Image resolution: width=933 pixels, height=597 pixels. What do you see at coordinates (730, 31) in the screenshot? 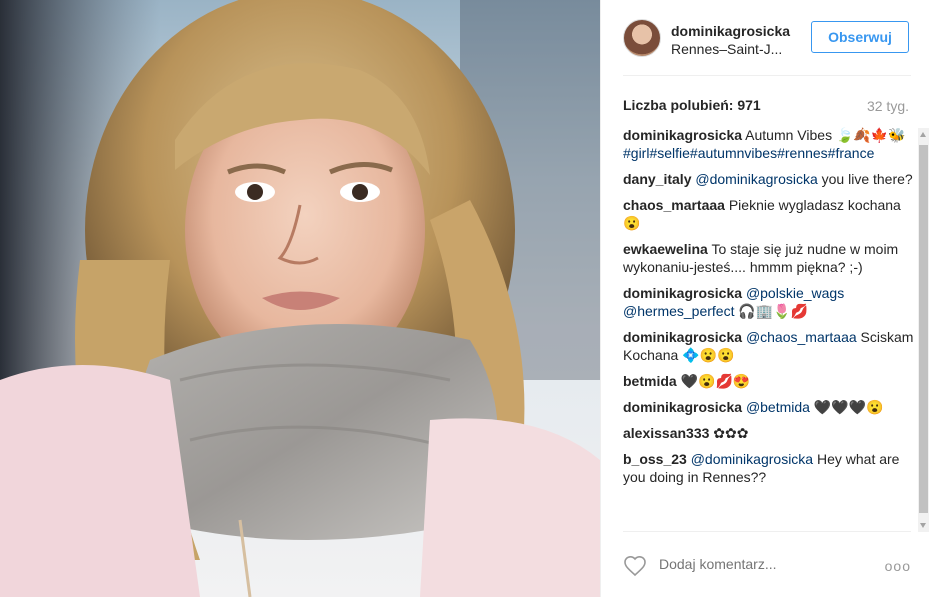
I see `post-author-username: dominikagrosicka` at bounding box center [730, 31].